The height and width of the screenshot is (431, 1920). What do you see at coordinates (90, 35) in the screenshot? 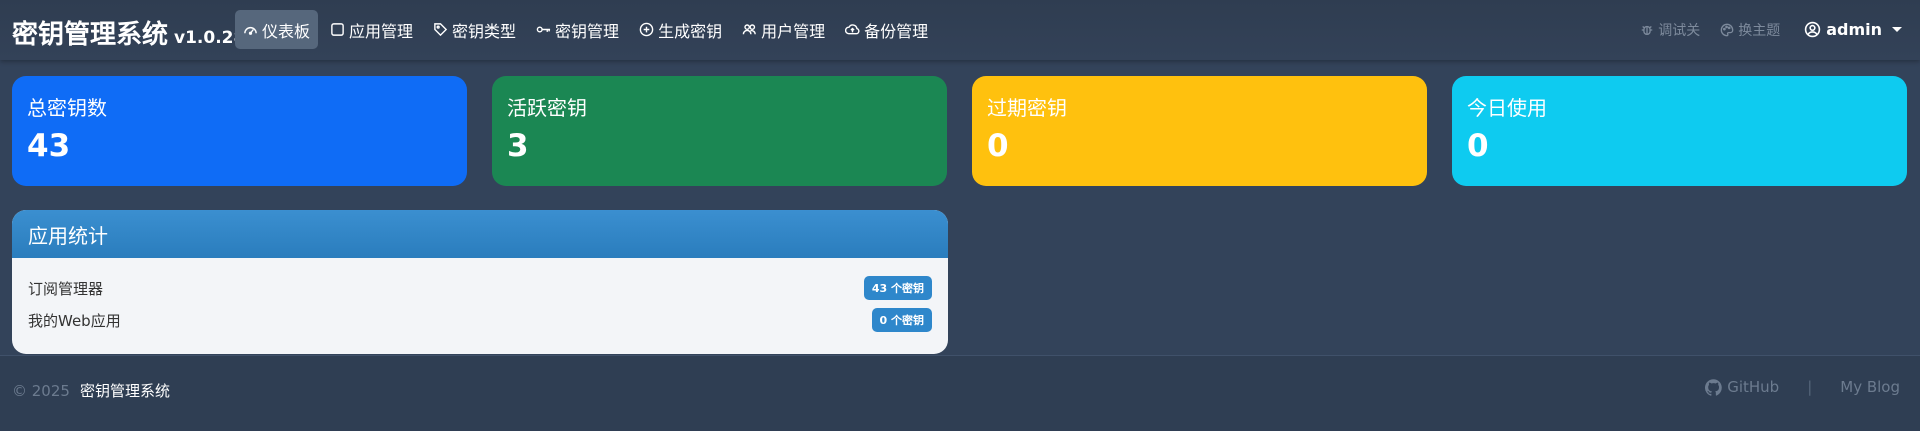
I see `brand-title: 密钥管理系统` at bounding box center [90, 35].